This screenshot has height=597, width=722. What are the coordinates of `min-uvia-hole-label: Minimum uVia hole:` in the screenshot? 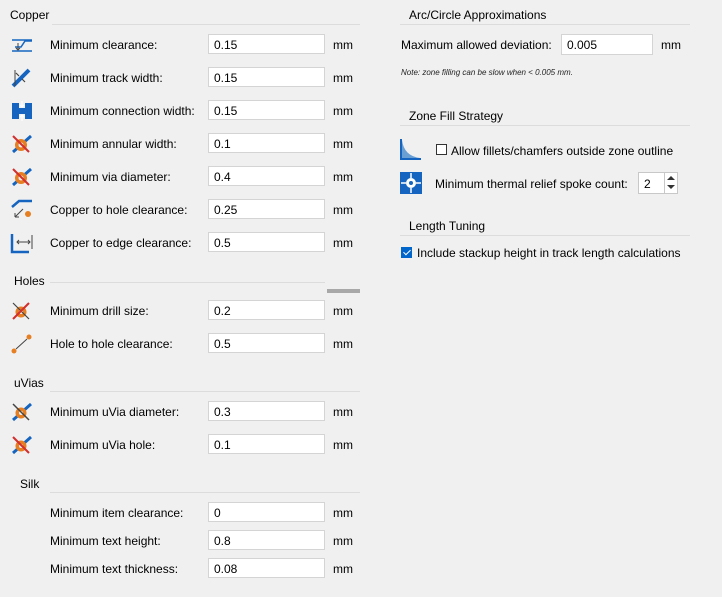 It's located at (103, 445).